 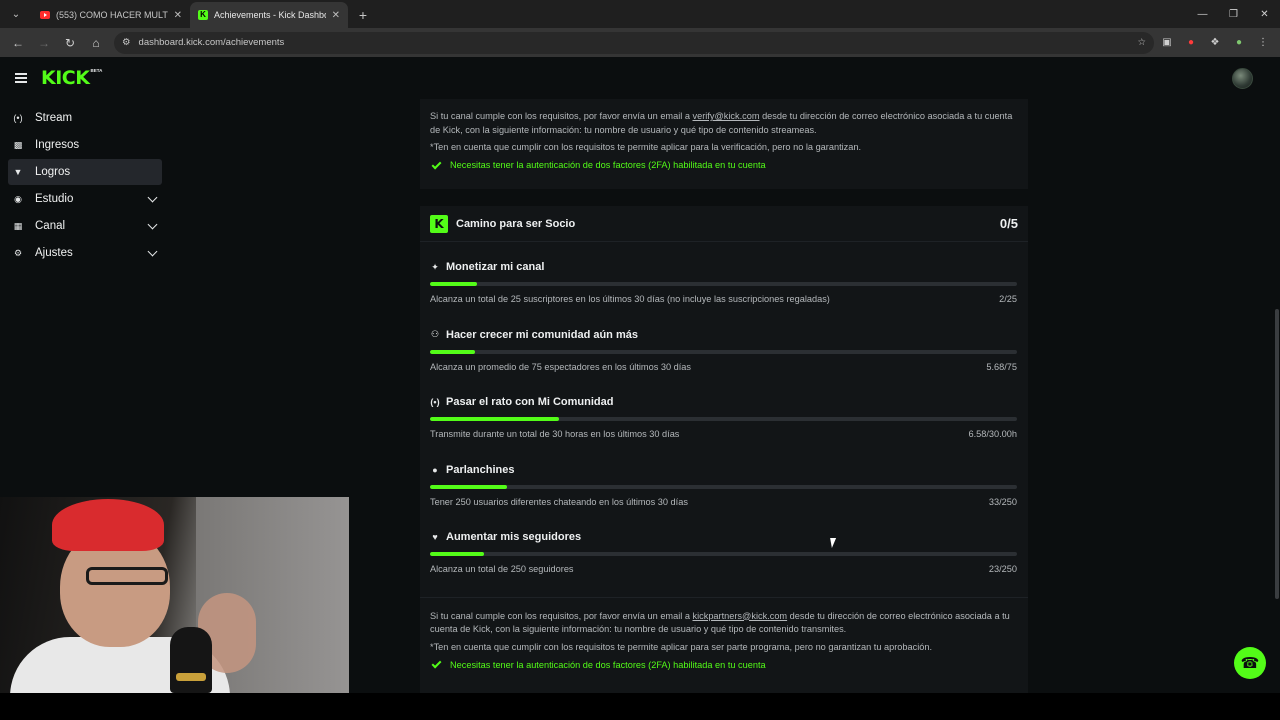 What do you see at coordinates (18, 252) in the screenshot?
I see `gear-icon: ⚙` at bounding box center [18, 252].